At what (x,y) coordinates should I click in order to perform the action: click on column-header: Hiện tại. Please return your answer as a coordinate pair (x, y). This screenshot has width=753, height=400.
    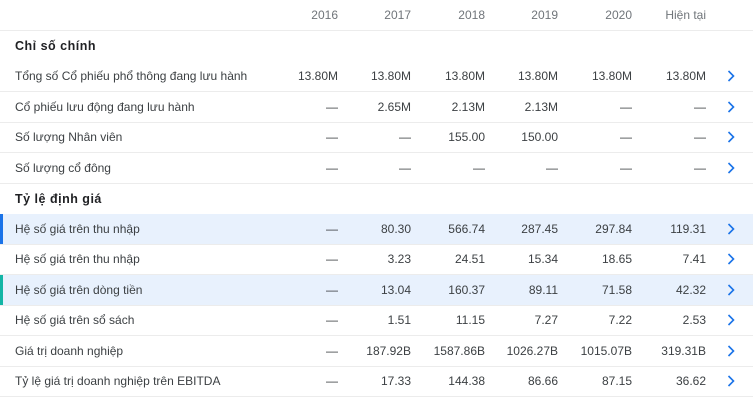
    Looking at the image, I should click on (685, 15).